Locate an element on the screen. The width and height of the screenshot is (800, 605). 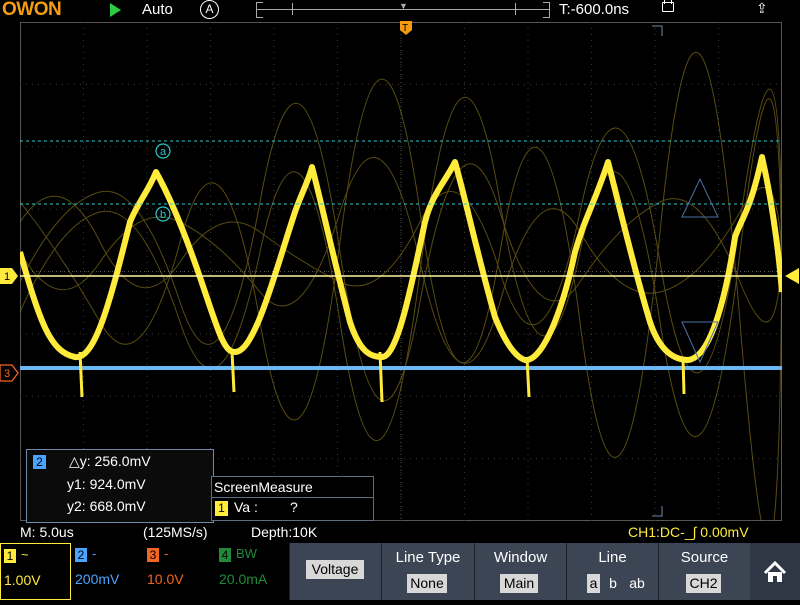
svg-text: b is located at coordinates (163, 215).